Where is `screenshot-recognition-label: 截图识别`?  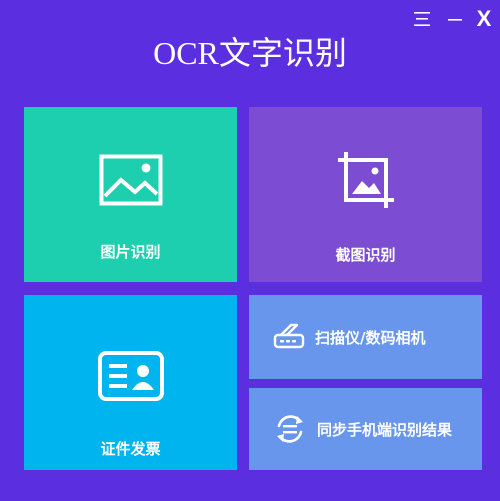 screenshot-recognition-label: 截图识别 is located at coordinates (365, 255).